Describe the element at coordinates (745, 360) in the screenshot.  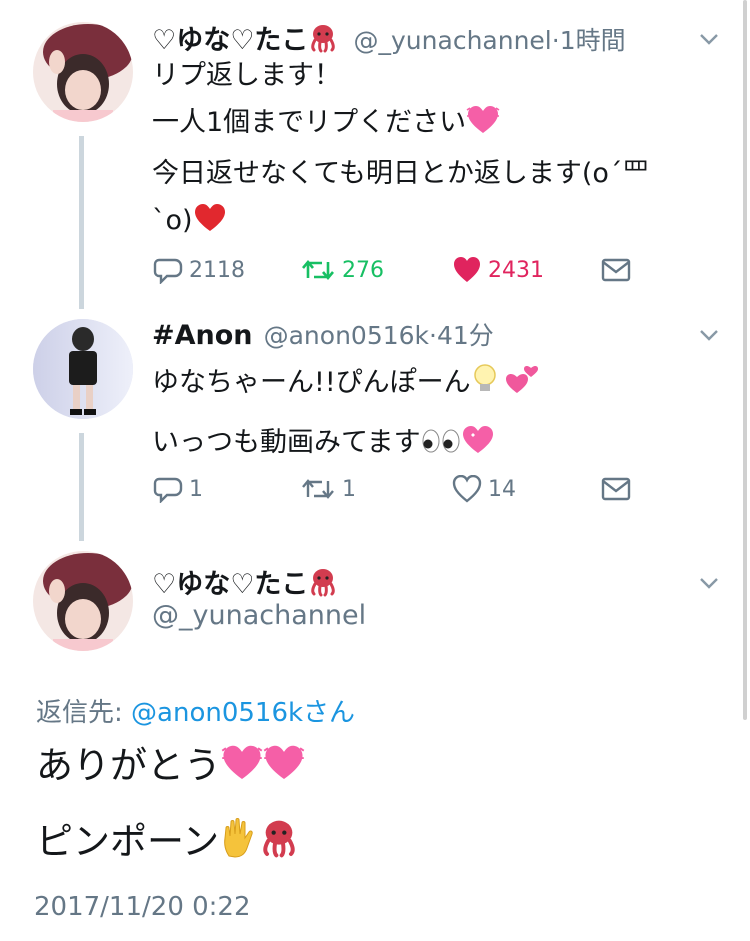
I see `scrollbar` at that location.